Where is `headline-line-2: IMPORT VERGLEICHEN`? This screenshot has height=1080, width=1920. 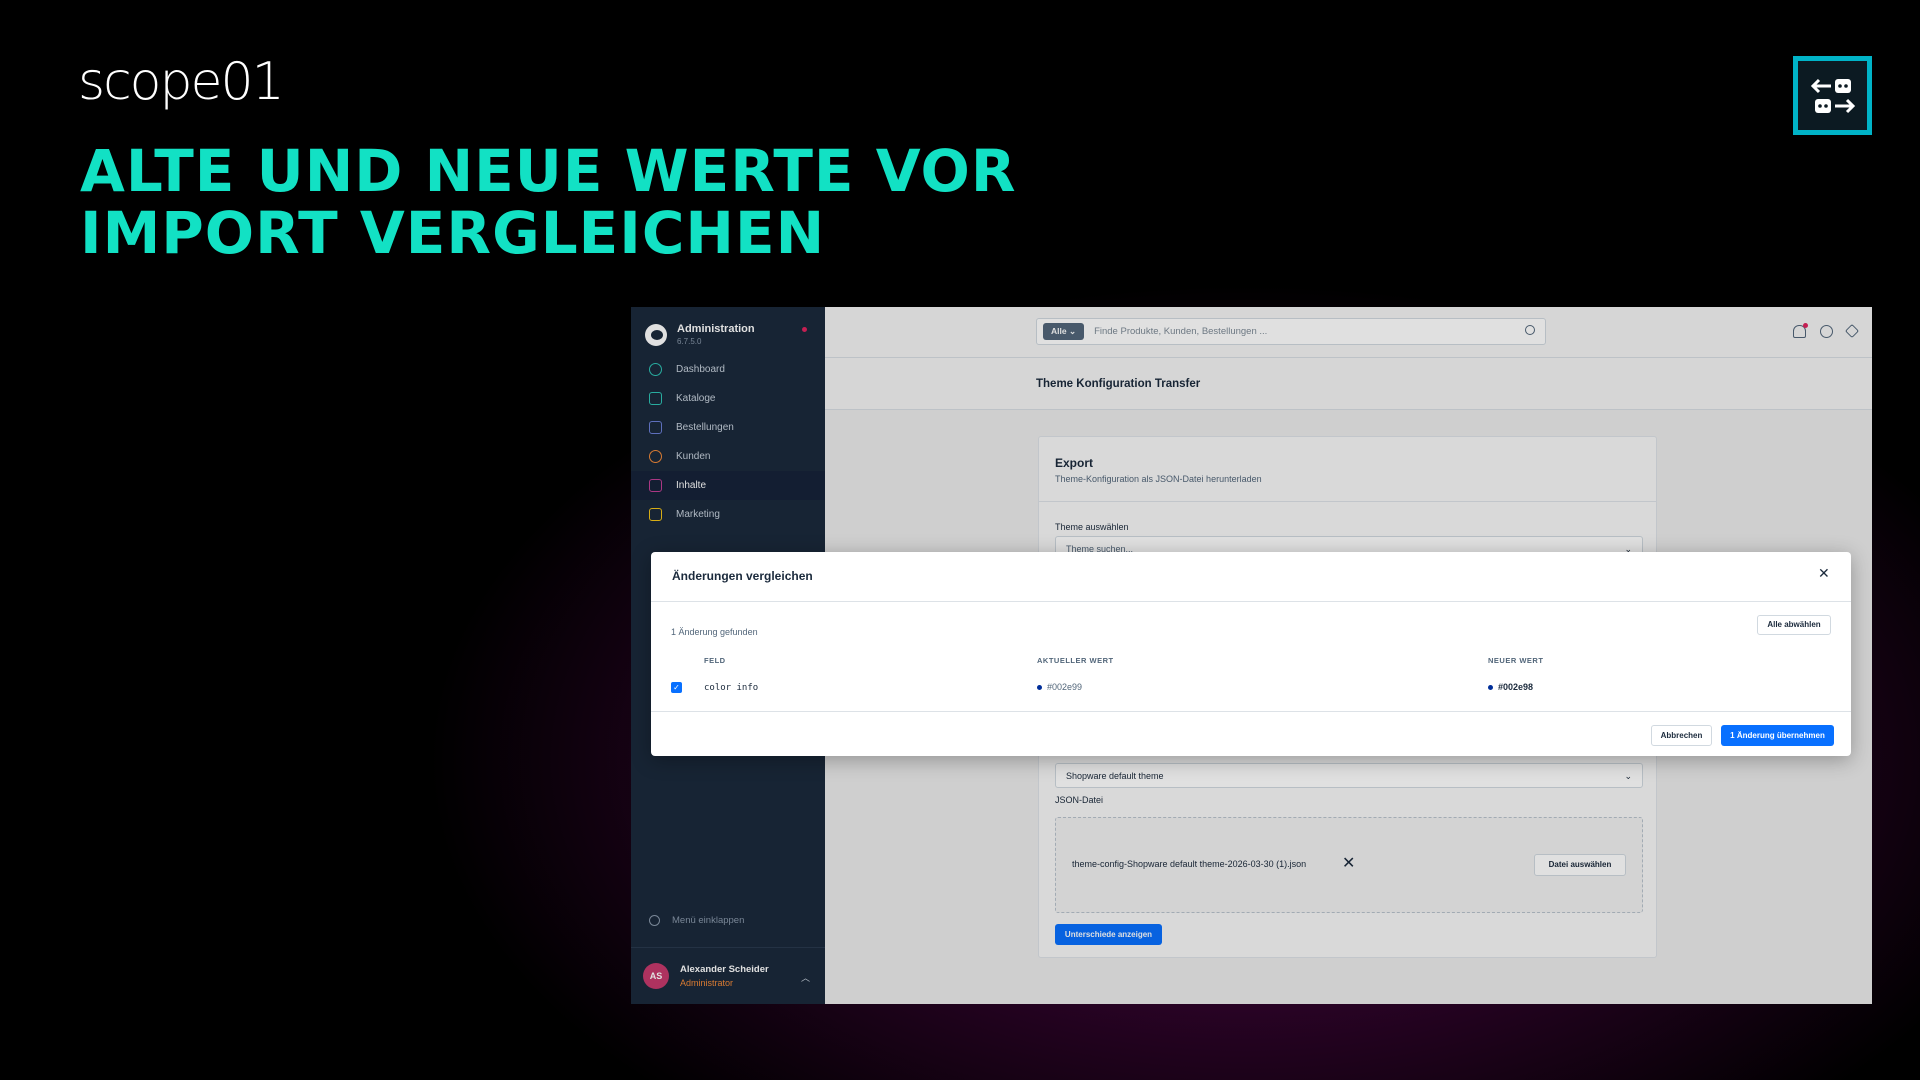
headline-line-2: IMPORT VERGLEICHEN is located at coordinates (453, 233).